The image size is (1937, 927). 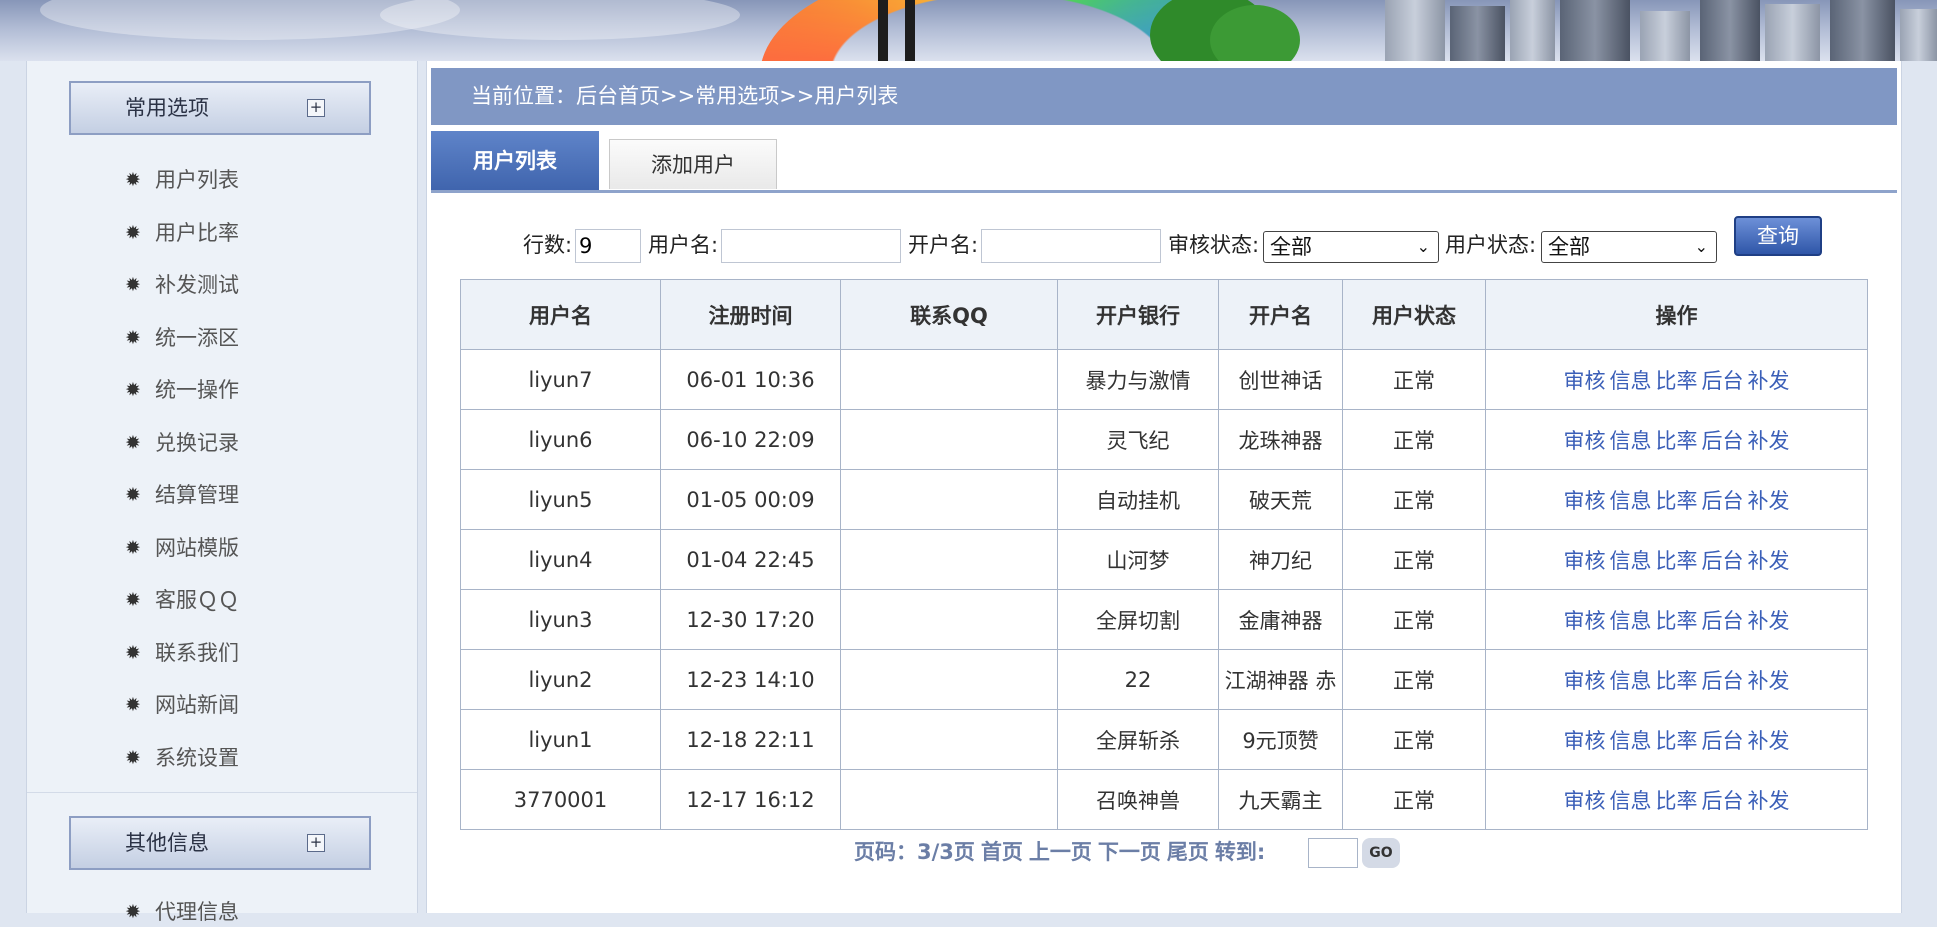 What do you see at coordinates (1138, 679) in the screenshot?
I see `table-cell-bank: 22` at bounding box center [1138, 679].